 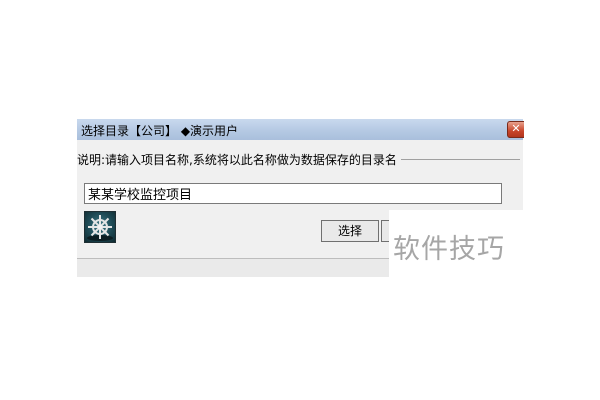 What do you see at coordinates (350, 231) in the screenshot?
I see `select-button: 选择` at bounding box center [350, 231].